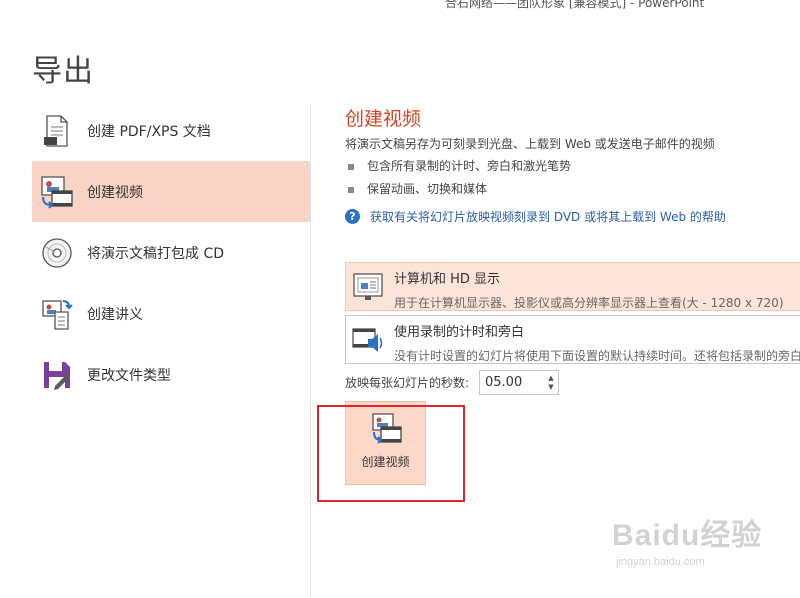 The width and height of the screenshot is (800, 598). What do you see at coordinates (368, 340) in the screenshot?
I see `film-speaker-icon` at bounding box center [368, 340].